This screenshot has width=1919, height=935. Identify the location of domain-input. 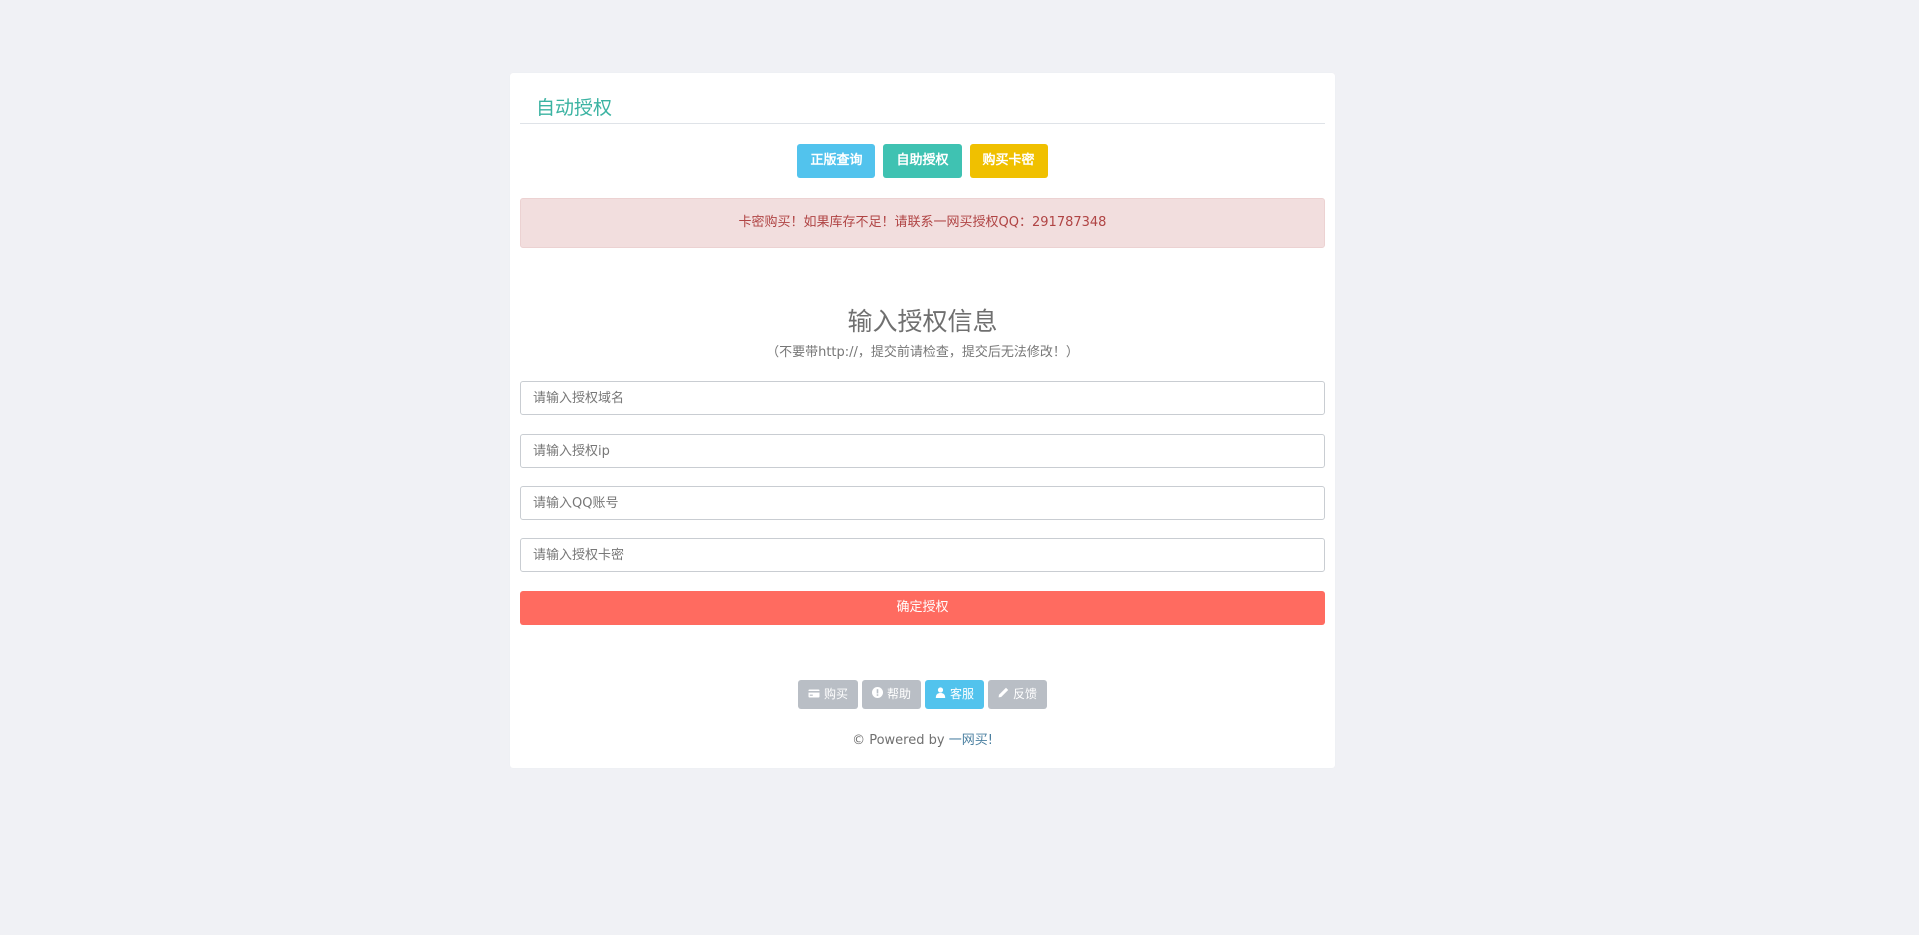
(922, 398).